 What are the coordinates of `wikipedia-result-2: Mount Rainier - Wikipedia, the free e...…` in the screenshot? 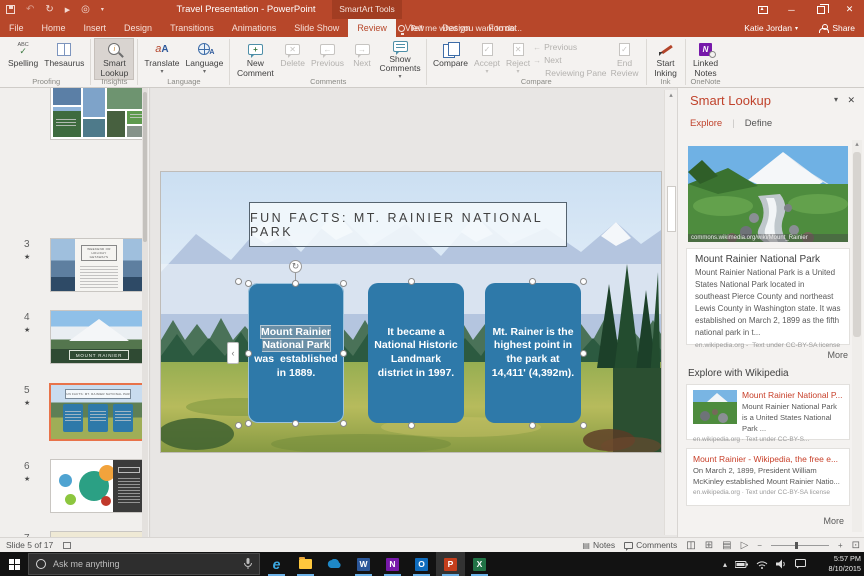 It's located at (768, 477).